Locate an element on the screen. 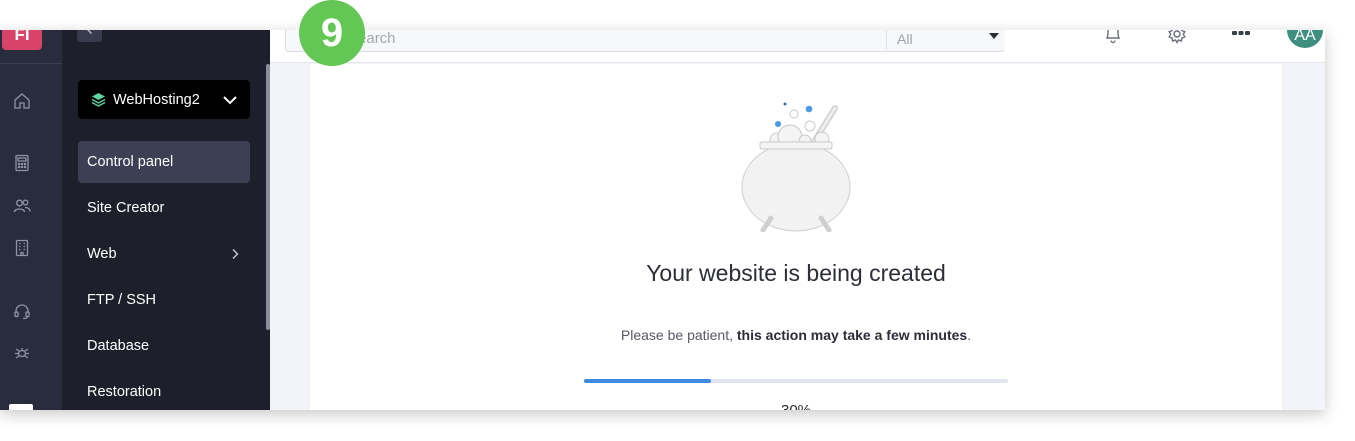  progress-bar-fill is located at coordinates (648, 381).